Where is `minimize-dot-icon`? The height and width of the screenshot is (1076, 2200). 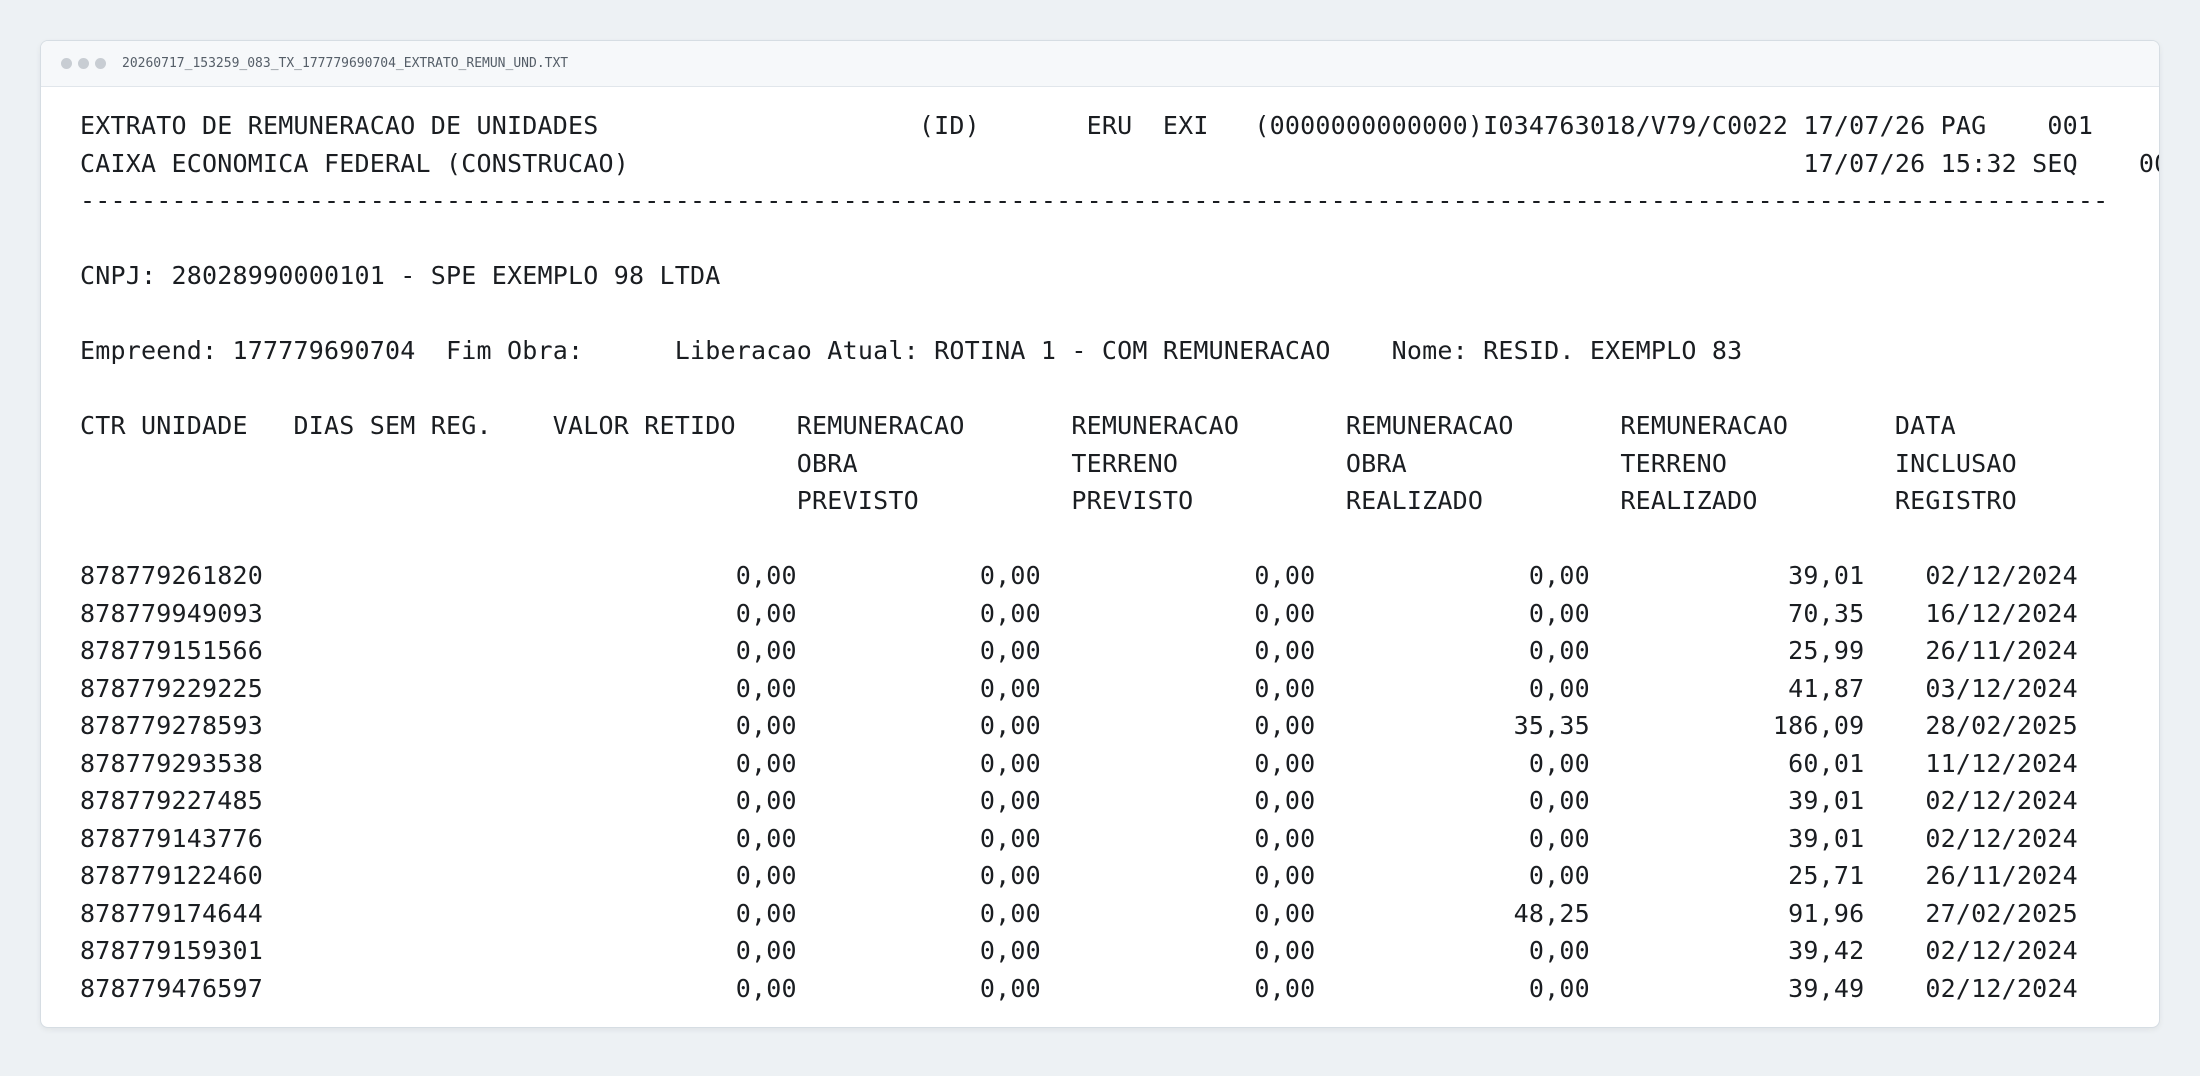
minimize-dot-icon is located at coordinates (83, 63).